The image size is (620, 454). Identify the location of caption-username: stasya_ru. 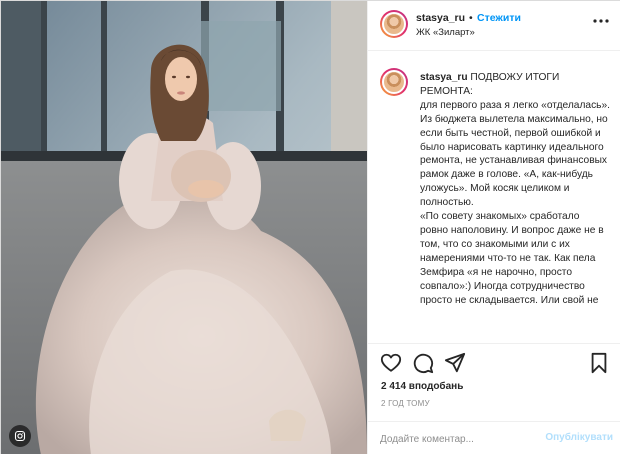
(444, 77).